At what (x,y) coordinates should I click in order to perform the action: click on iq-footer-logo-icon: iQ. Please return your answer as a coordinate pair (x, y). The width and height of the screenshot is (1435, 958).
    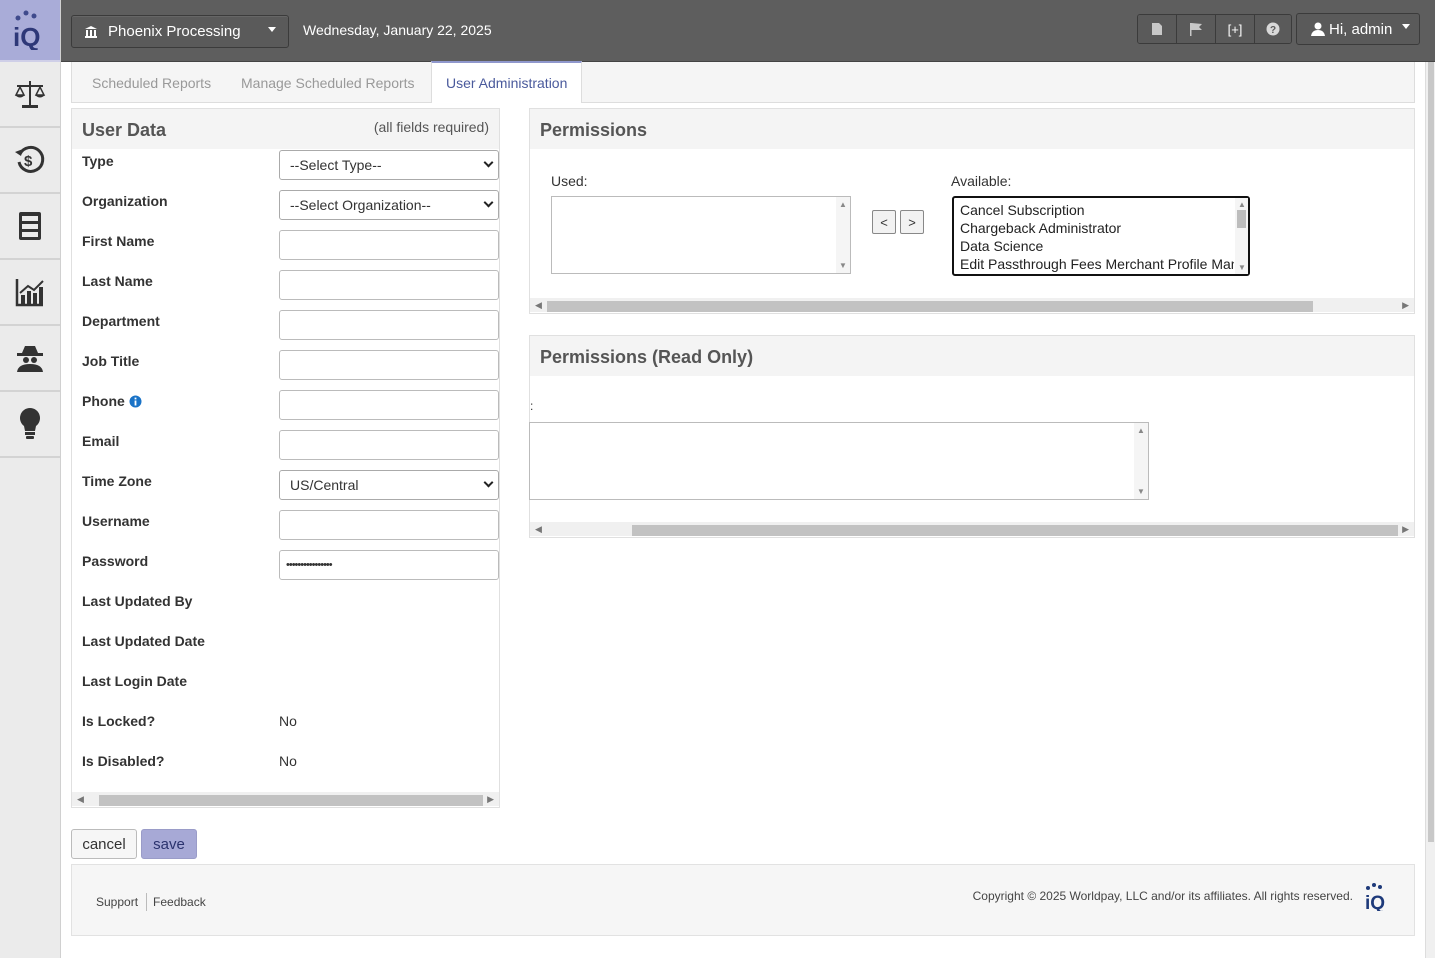
    Looking at the image, I should click on (1375, 897).